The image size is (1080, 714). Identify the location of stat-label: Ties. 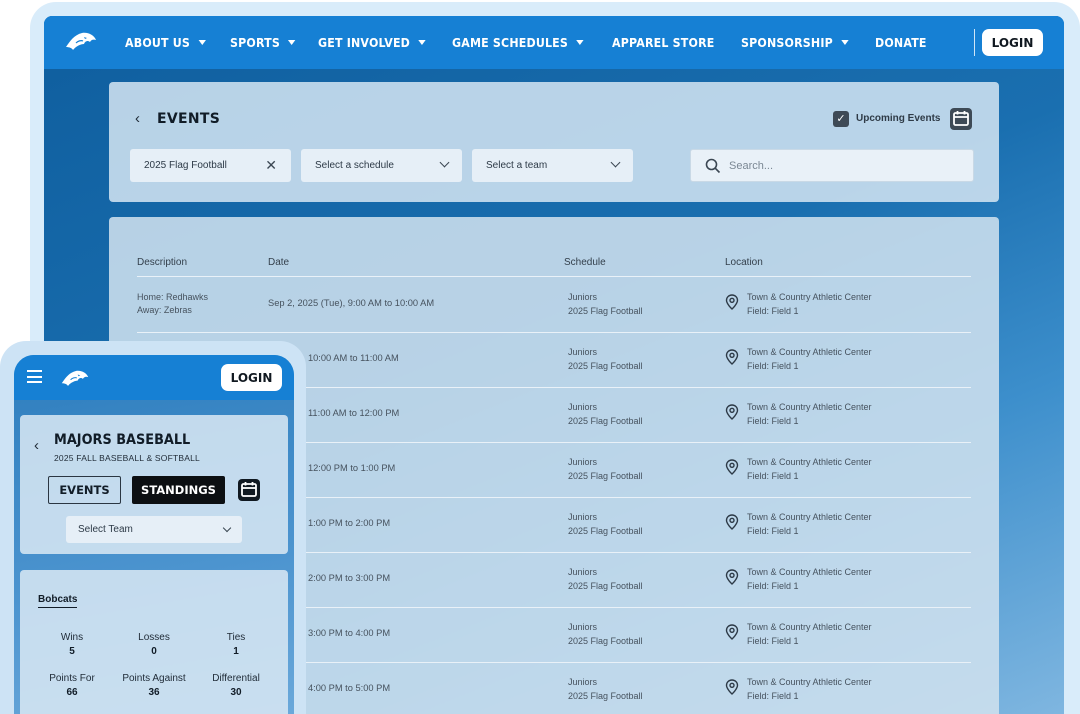
(236, 637).